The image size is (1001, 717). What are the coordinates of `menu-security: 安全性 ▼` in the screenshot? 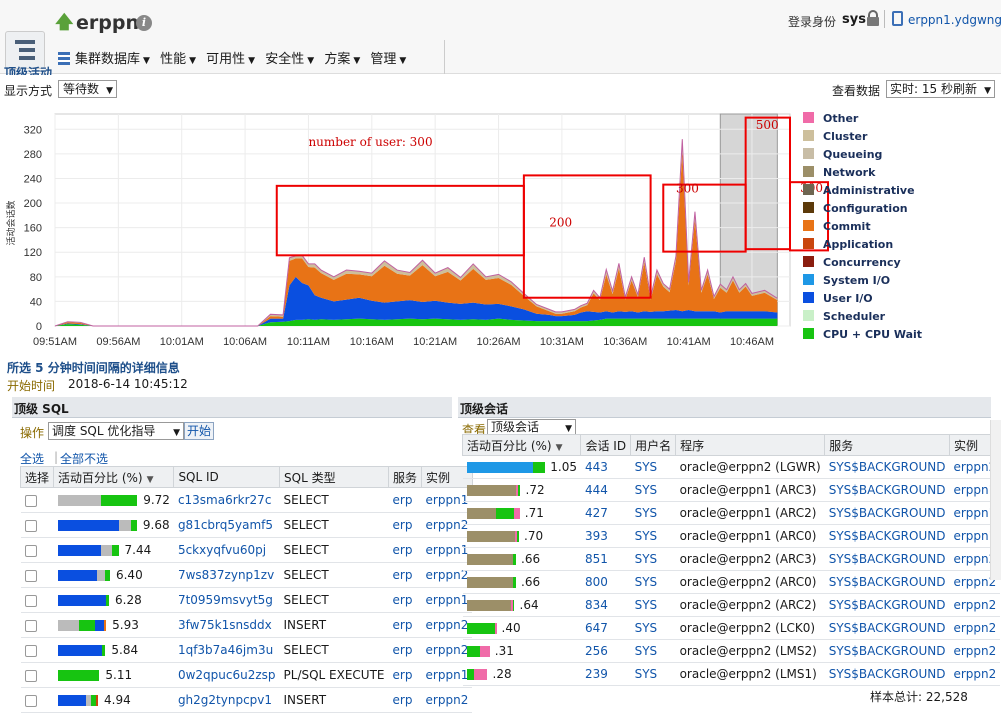 It's located at (289, 59).